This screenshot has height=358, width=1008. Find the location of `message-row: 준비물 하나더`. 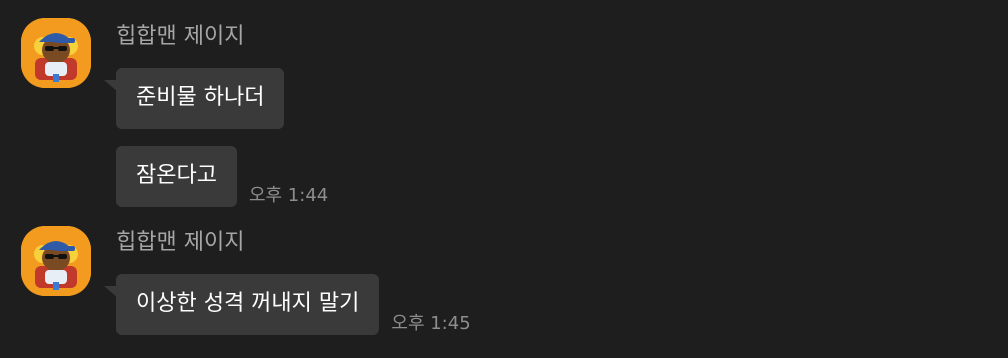

message-row: 준비물 하나더 is located at coordinates (199, 98).